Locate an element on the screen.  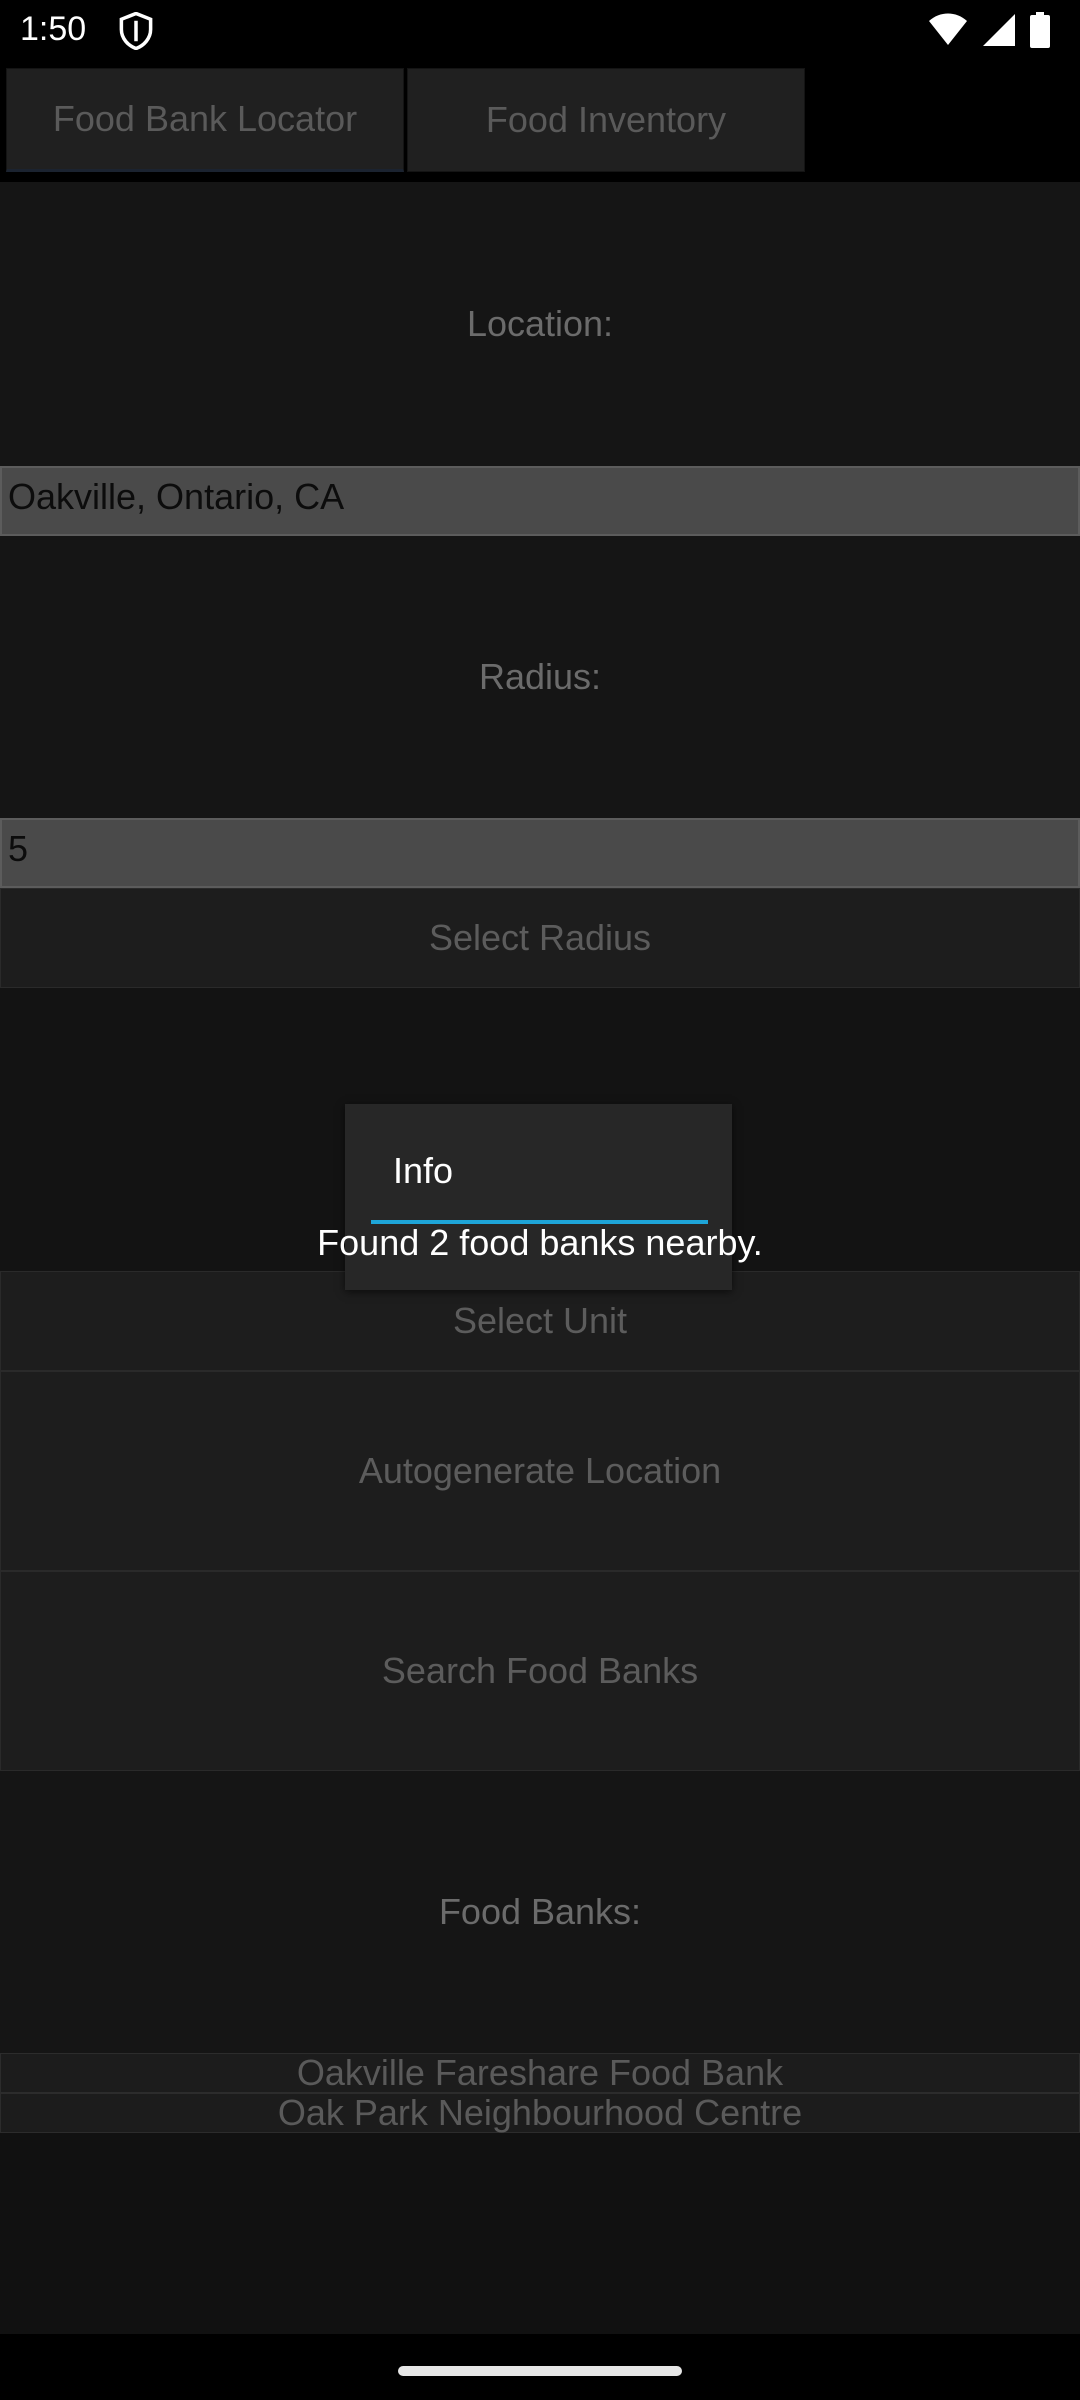
status-icons is located at coordinates (989, 30).